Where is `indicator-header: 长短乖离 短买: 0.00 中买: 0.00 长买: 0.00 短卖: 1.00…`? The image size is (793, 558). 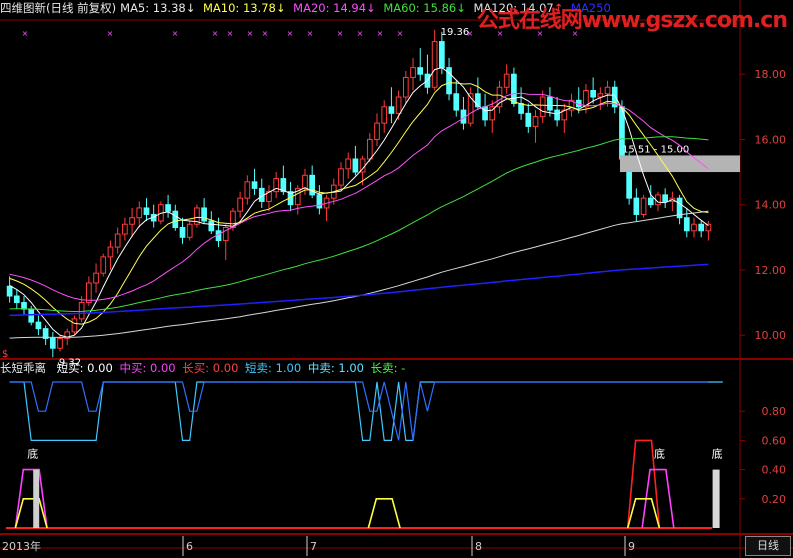
indicator-header: 长短乖离 短买: 0.00 中买: 0.00 长买: 0.00 短卖: 1.00… is located at coordinates (370, 368).